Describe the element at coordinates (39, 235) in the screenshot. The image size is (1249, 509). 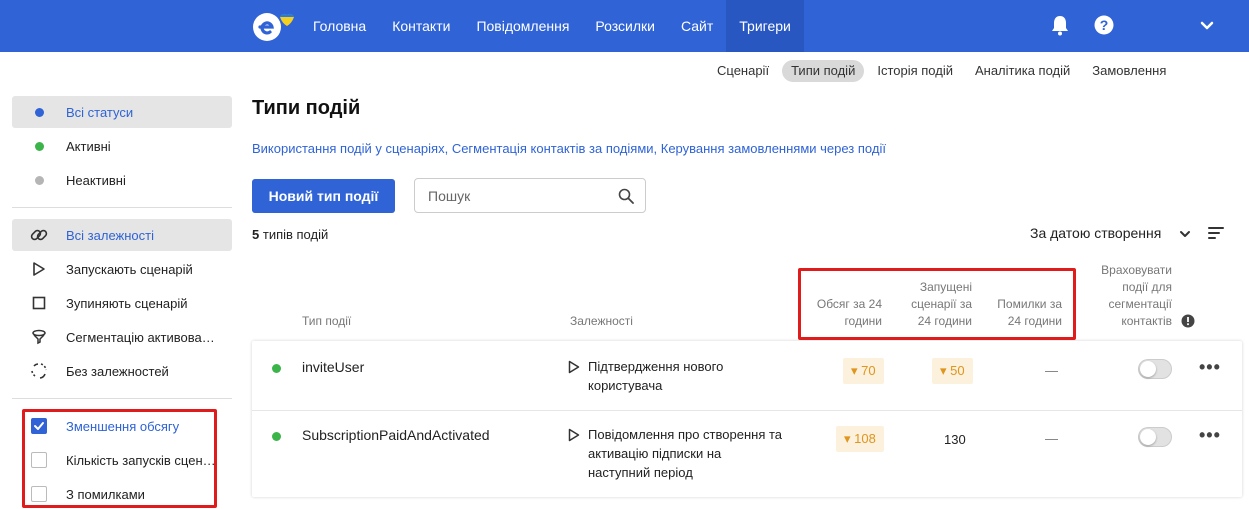
I see `link-icon` at that location.